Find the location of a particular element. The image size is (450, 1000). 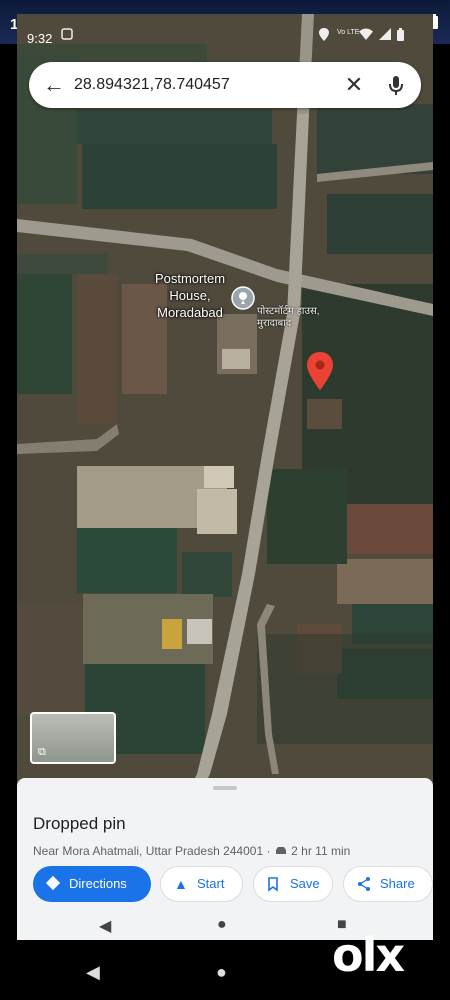

close-icon: ✕ is located at coordinates (354, 85).